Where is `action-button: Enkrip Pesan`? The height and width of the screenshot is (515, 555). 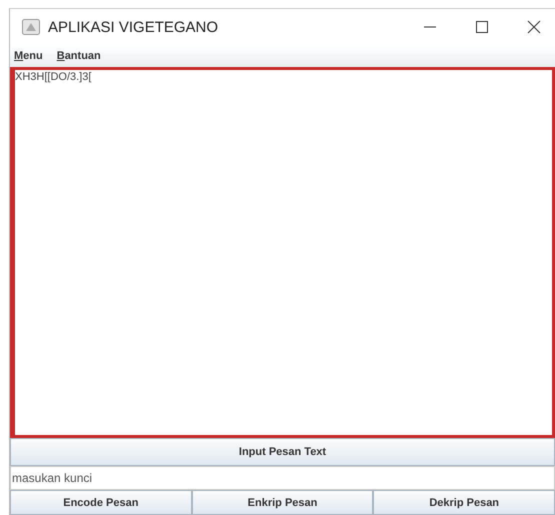 action-button: Enkrip Pesan is located at coordinates (283, 502).